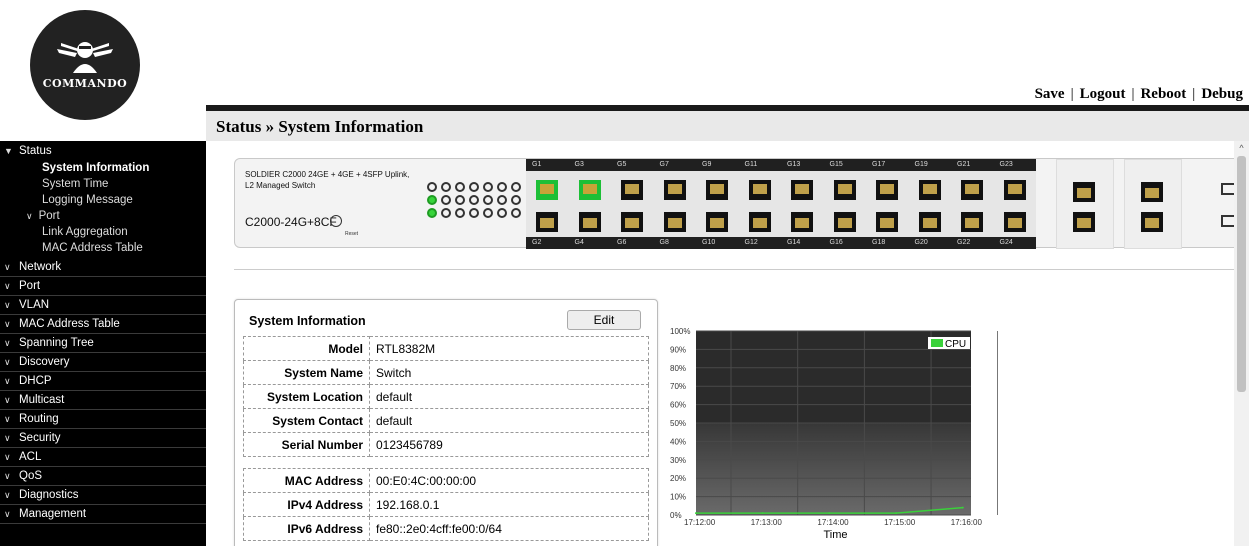 This screenshot has height=546, width=1249. What do you see at coordinates (781, 165) in the screenshot?
I see `top-port-labels: G1 G3 G5 G7 G9 G11 G13 G15 G17 G19 G21 G23` at bounding box center [781, 165].